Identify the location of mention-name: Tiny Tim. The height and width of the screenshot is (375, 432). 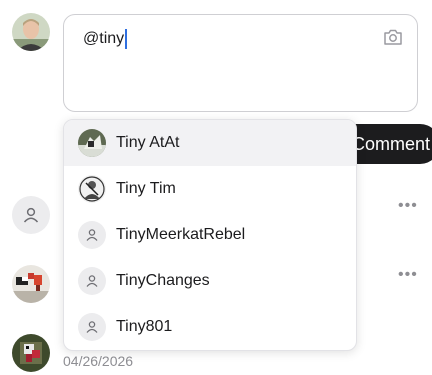
(146, 188).